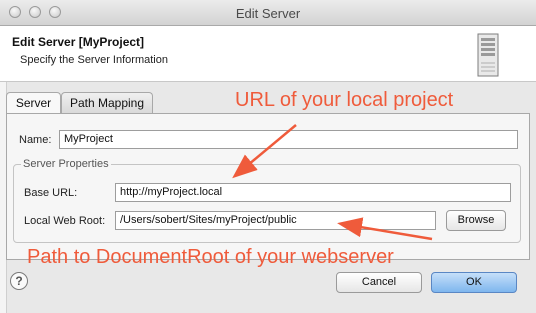 Image resolution: width=536 pixels, height=313 pixels. I want to click on path-arrow, so click(385, 229).